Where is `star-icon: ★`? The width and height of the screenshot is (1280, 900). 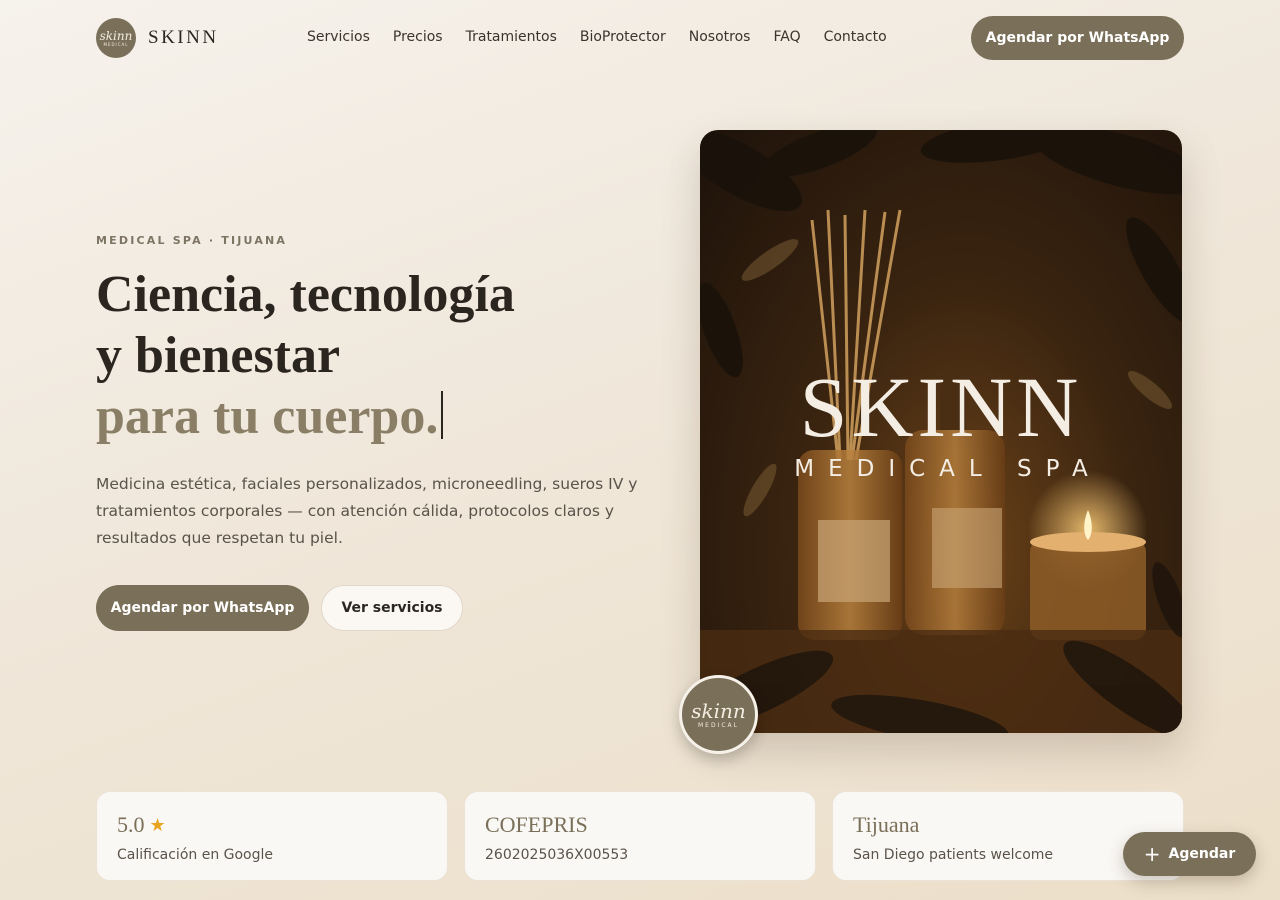
star-icon: ★ is located at coordinates (157, 824).